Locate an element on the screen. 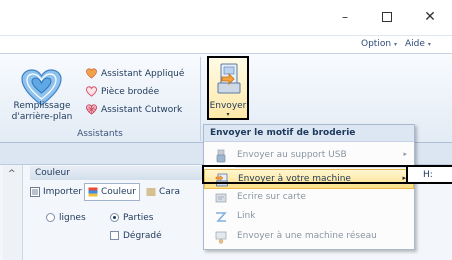 Image resolution: width=452 pixels, height=260 pixels. menu-aide: Aide ▾ is located at coordinates (418, 44).